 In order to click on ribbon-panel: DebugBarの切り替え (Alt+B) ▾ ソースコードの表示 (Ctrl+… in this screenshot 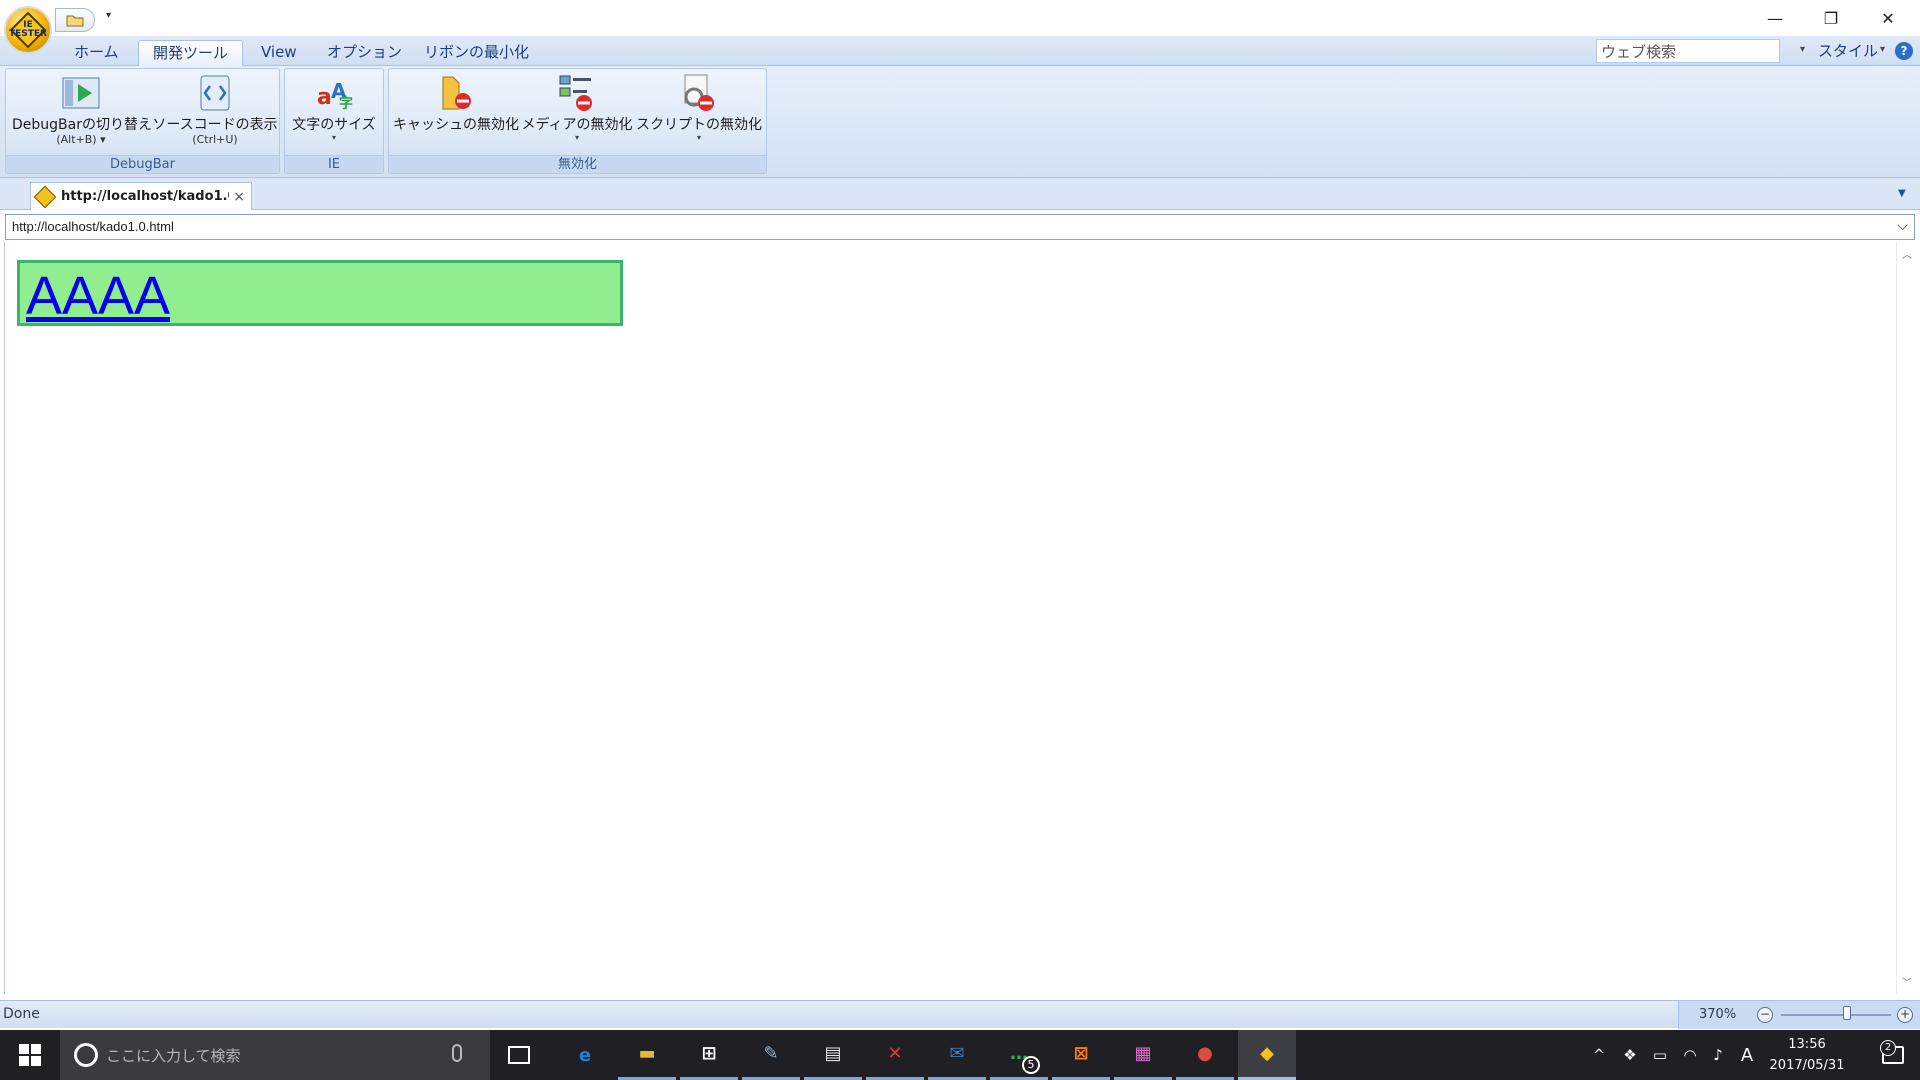, I will do `click(960, 122)`.